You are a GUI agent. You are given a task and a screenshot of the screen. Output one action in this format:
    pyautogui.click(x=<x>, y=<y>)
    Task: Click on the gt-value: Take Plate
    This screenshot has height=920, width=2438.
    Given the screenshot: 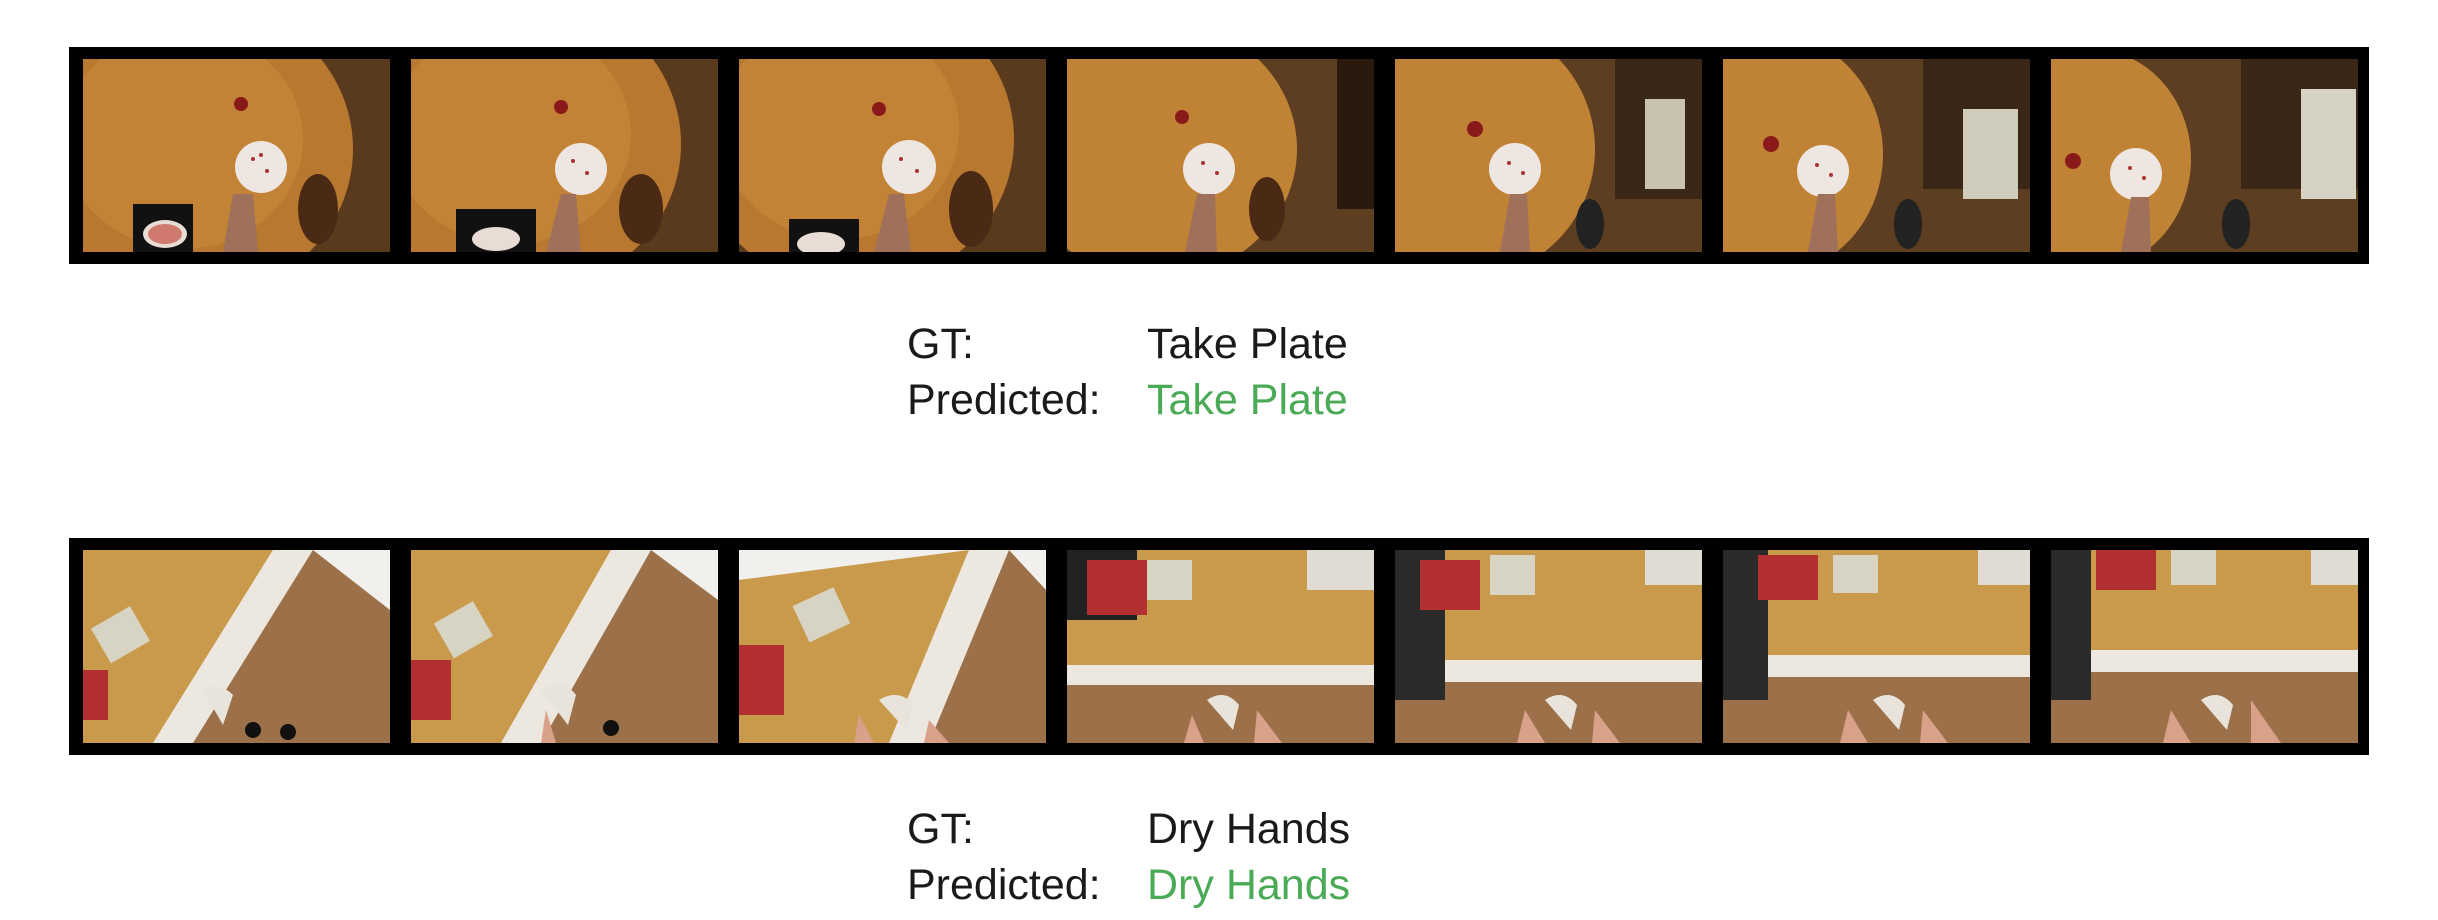 What is the action you would take?
    pyautogui.click(x=1247, y=344)
    